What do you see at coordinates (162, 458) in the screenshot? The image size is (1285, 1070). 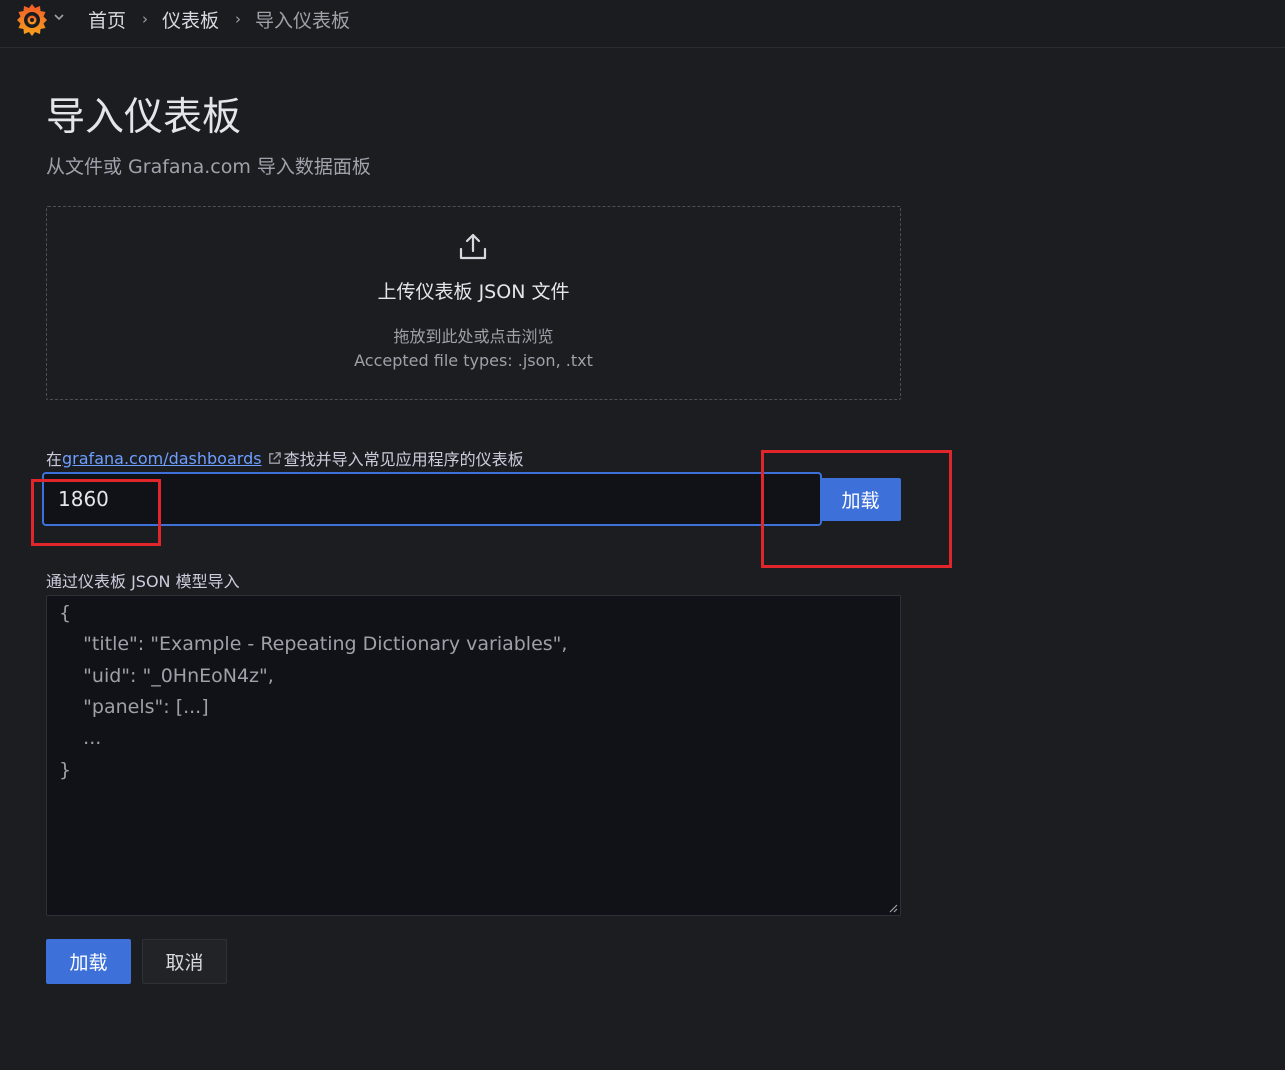 I see `gcom-dashboards-link: grafana.com/dashboards` at bounding box center [162, 458].